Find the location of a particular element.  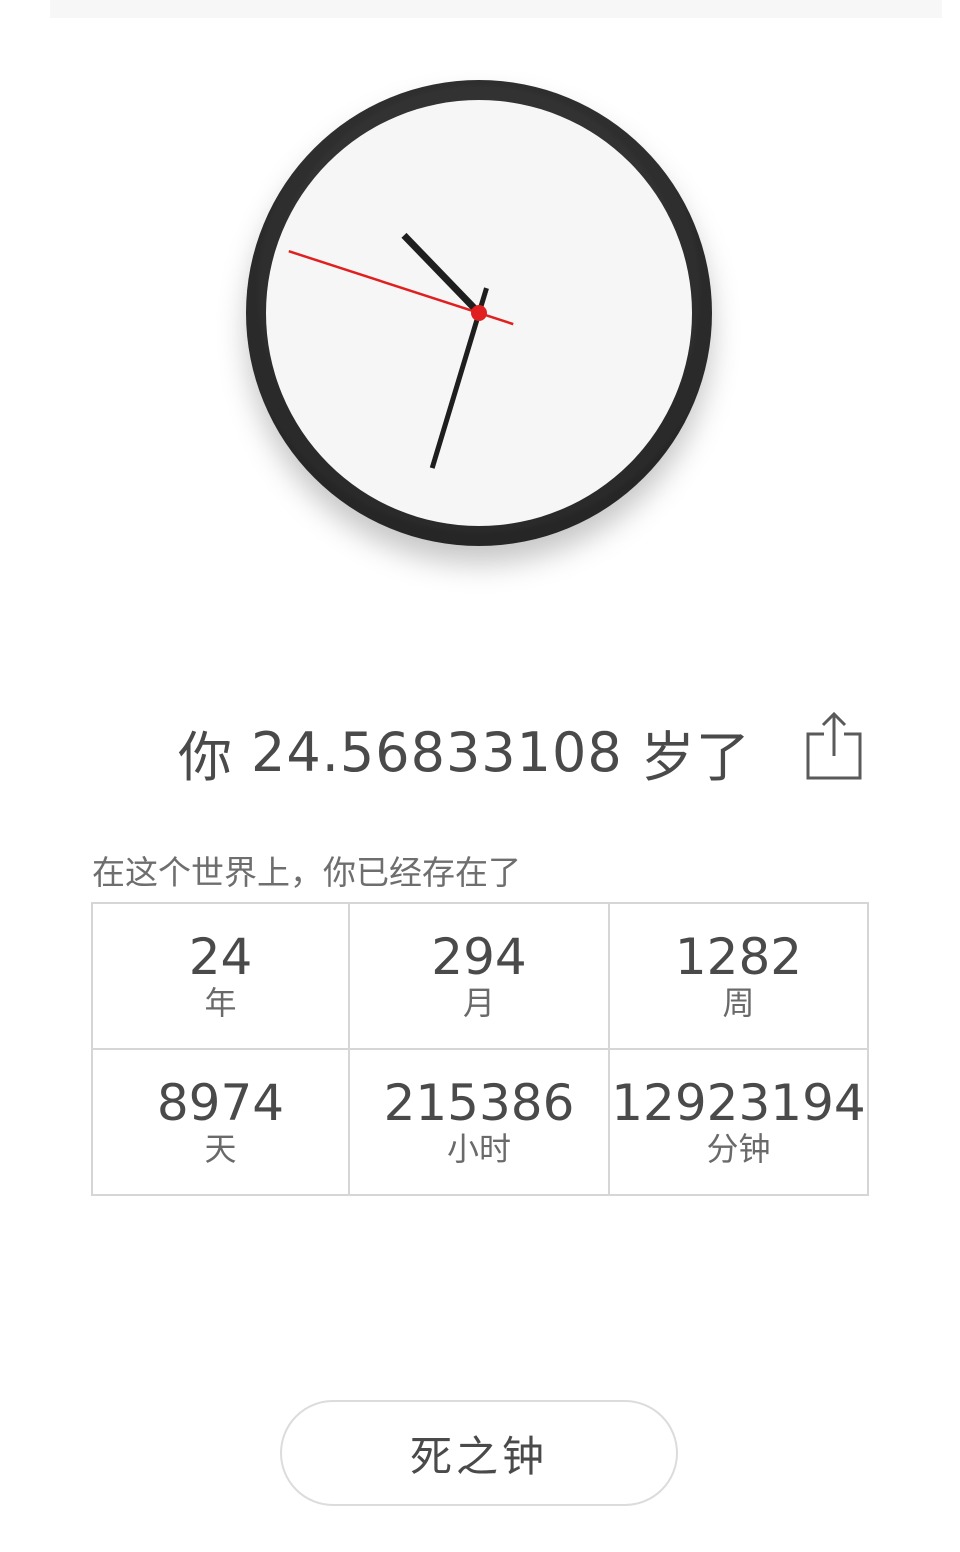

age-display: 你 24.56833108 岁了 is located at coordinates (464, 752).